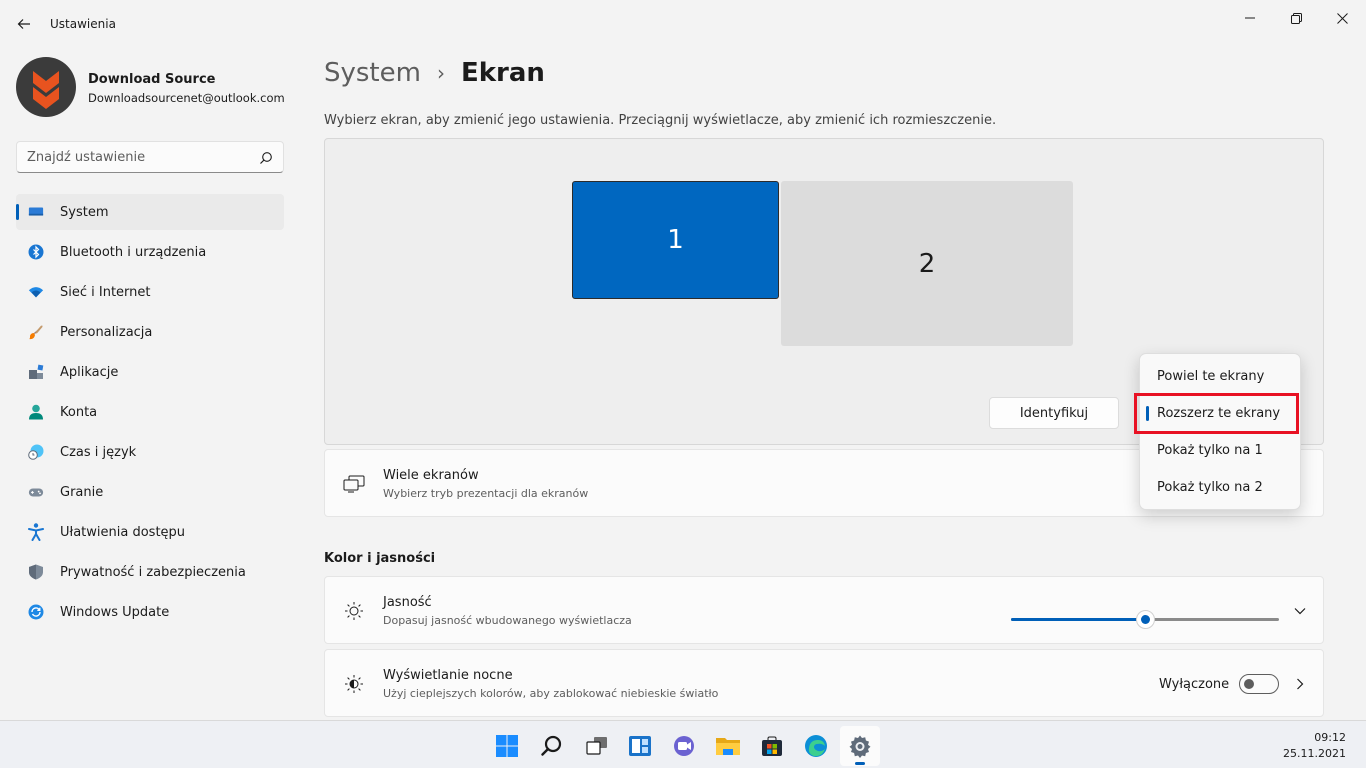 This screenshot has width=1366, height=768. I want to click on sidebar-item-bluetooth: Bluetooth i urządzenia, so click(150, 252).